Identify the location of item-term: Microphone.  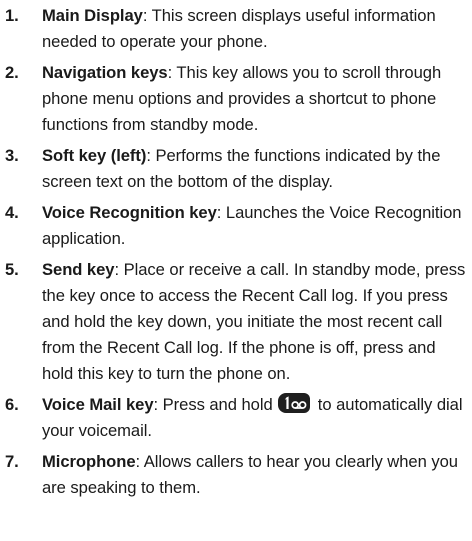
(89, 461).